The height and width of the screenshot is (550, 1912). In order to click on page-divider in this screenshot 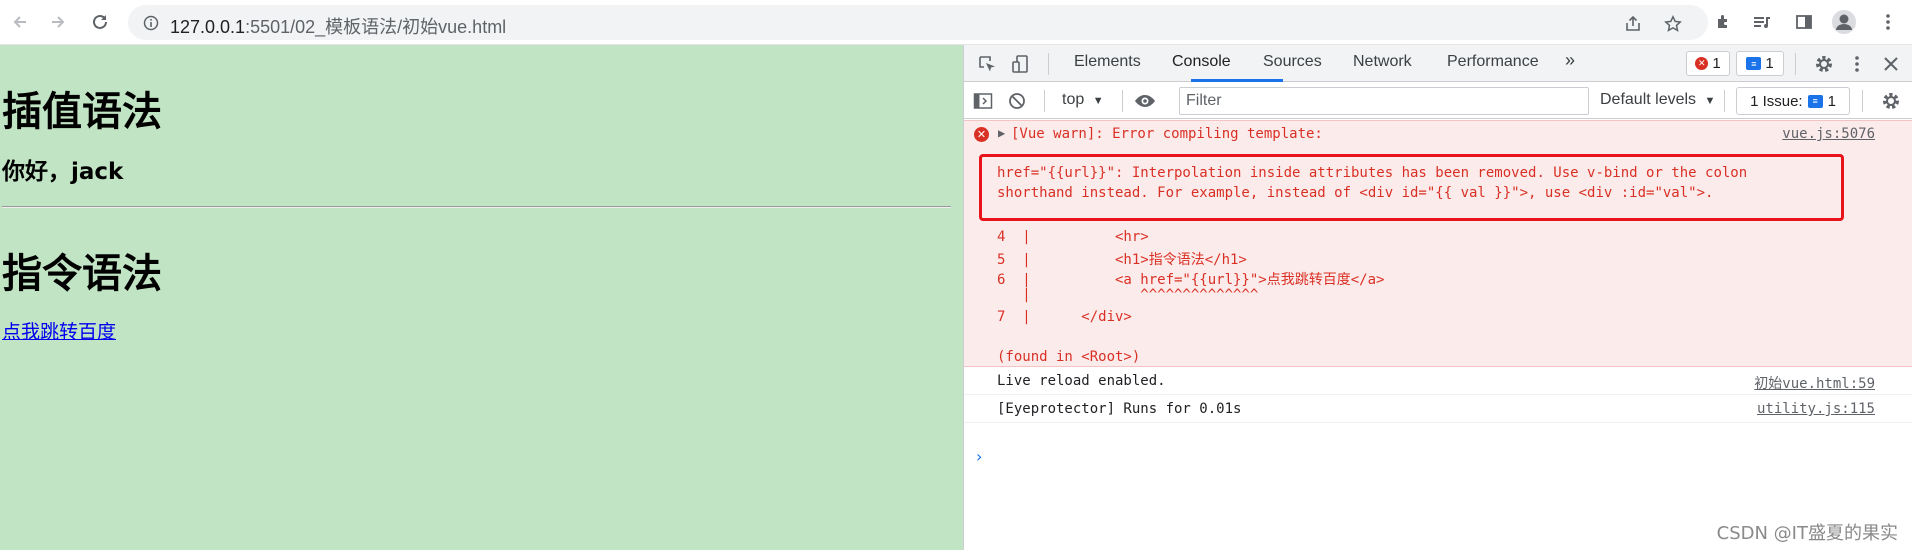, I will do `click(476, 207)`.